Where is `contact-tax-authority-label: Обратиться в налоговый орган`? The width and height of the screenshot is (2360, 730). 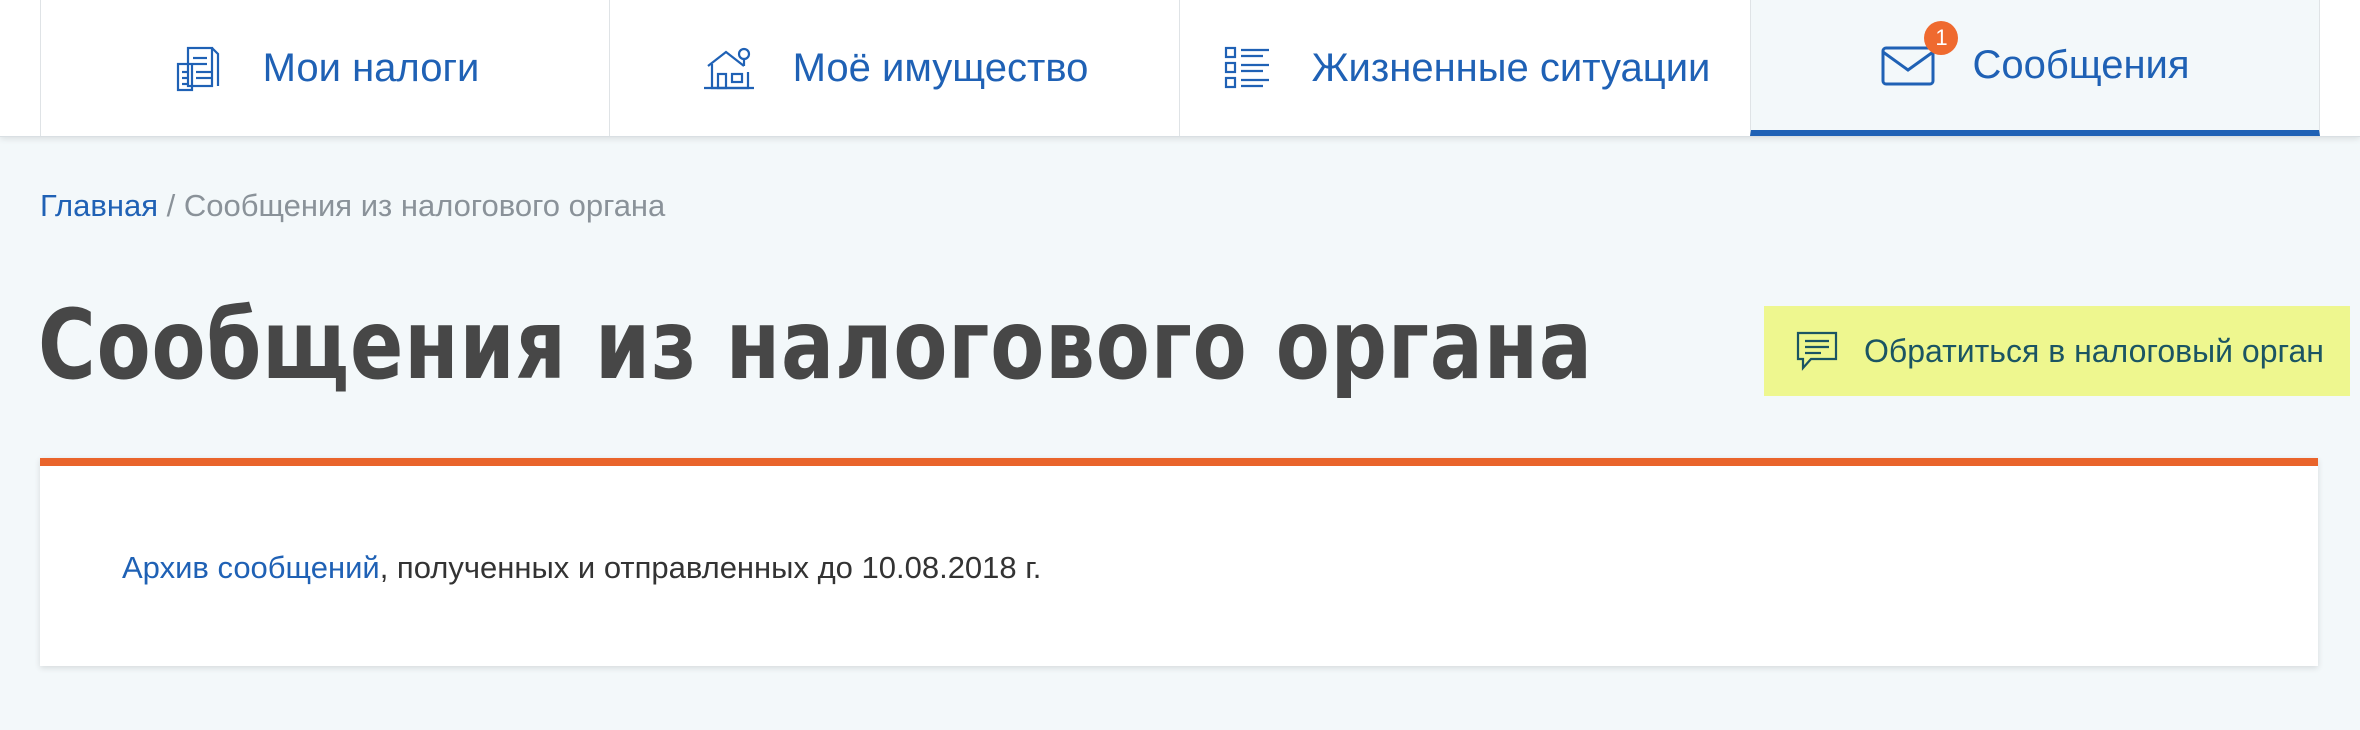
contact-tax-authority-label: Обратиться в налоговый орган is located at coordinates (2094, 350).